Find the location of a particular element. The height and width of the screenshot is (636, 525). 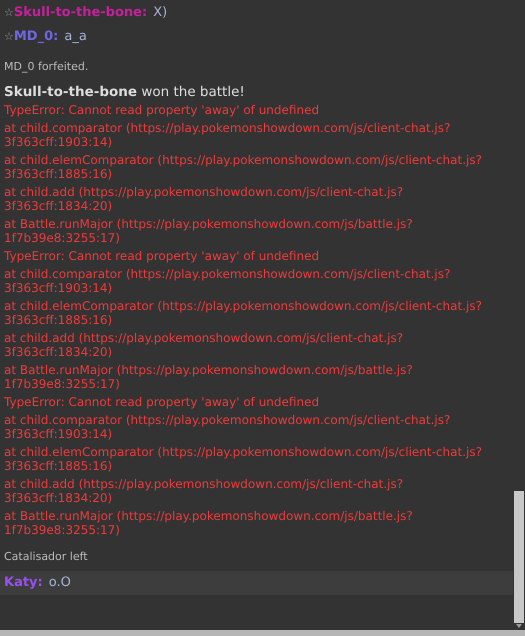

scrollbar-thumb is located at coordinates (519, 557).